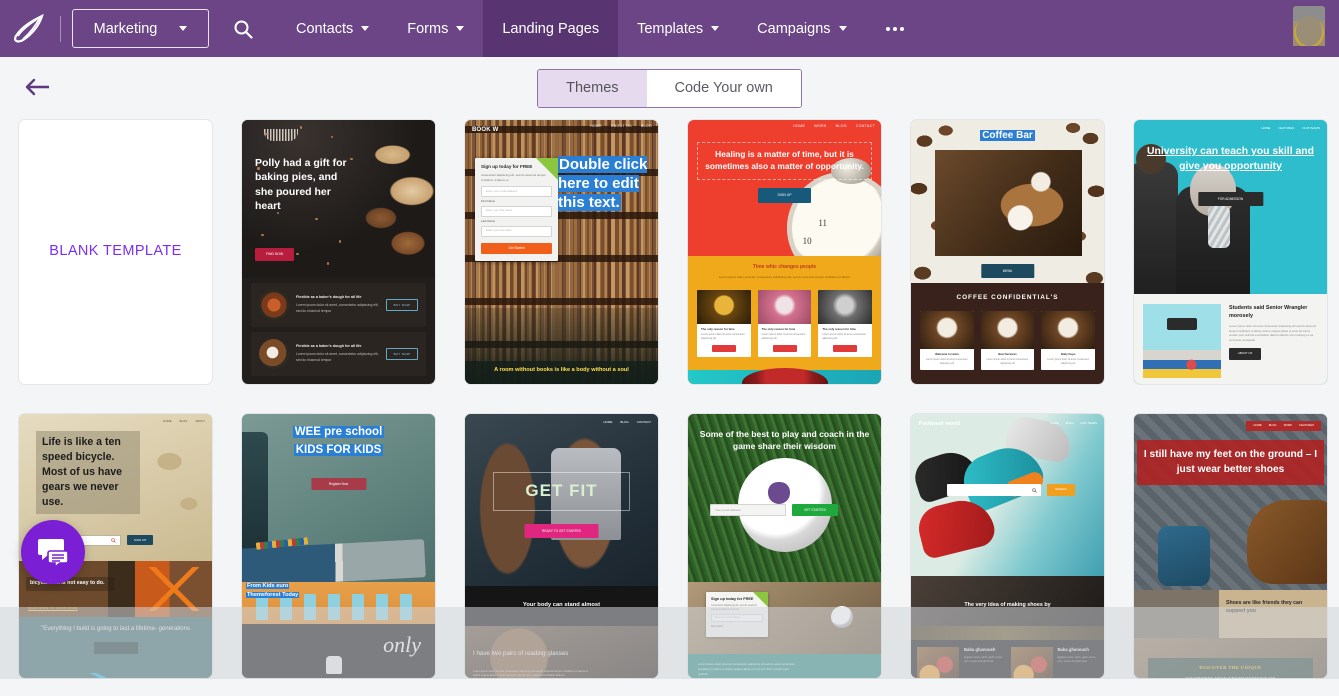 Image resolution: width=1339 pixels, height=696 pixels. I want to click on nav-item-campaigns: Campaigns, so click(801, 28).